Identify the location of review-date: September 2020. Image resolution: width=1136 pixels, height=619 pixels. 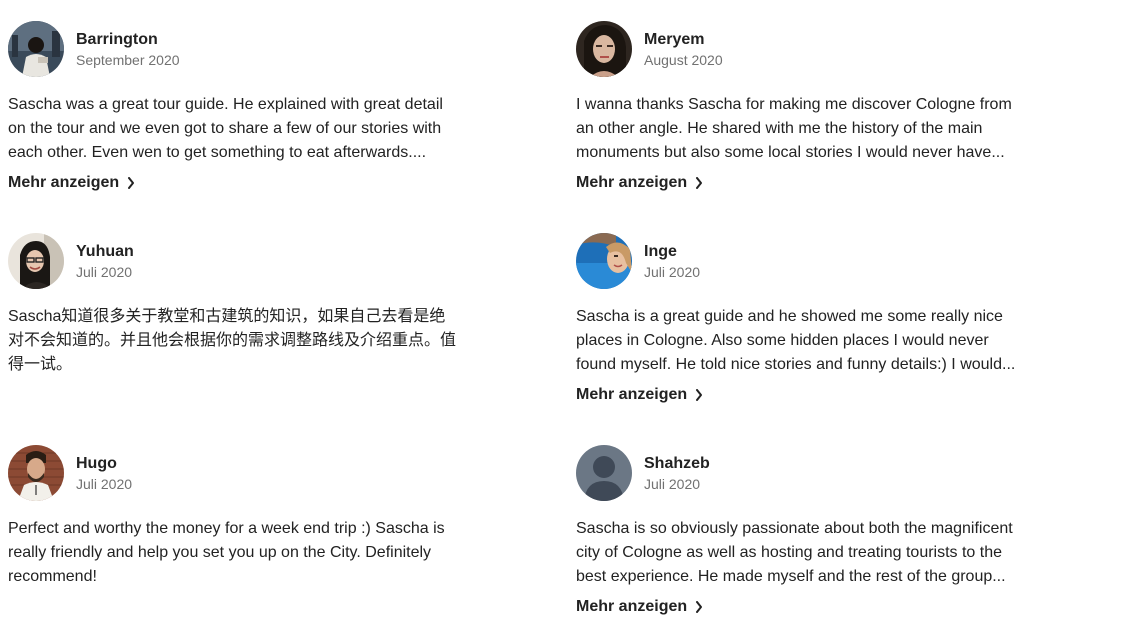
(128, 59).